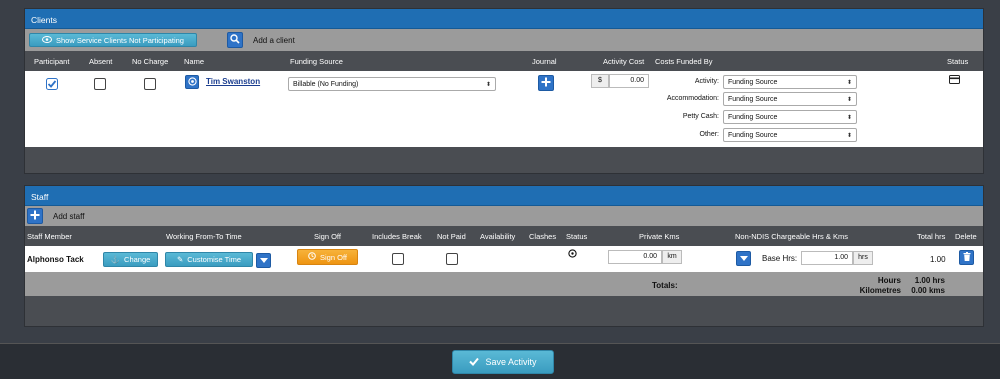  I want to click on customise-time-button: ✎ Customise Time, so click(209, 259).